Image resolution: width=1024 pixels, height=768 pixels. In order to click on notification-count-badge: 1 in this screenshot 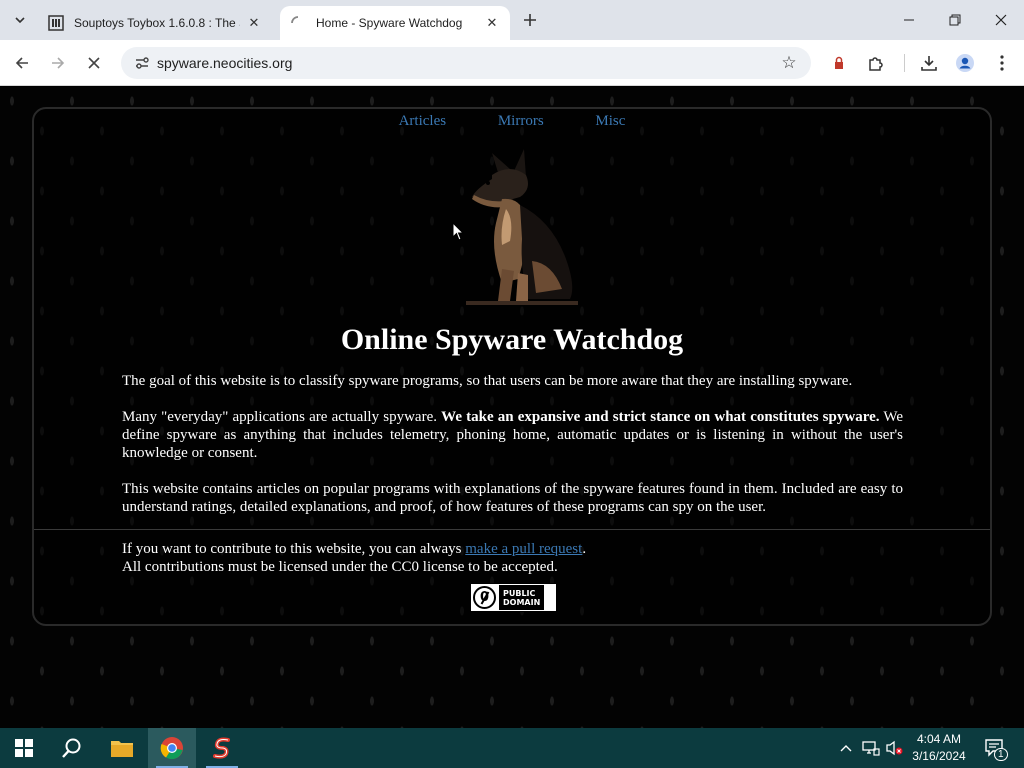, I will do `click(1001, 754)`.